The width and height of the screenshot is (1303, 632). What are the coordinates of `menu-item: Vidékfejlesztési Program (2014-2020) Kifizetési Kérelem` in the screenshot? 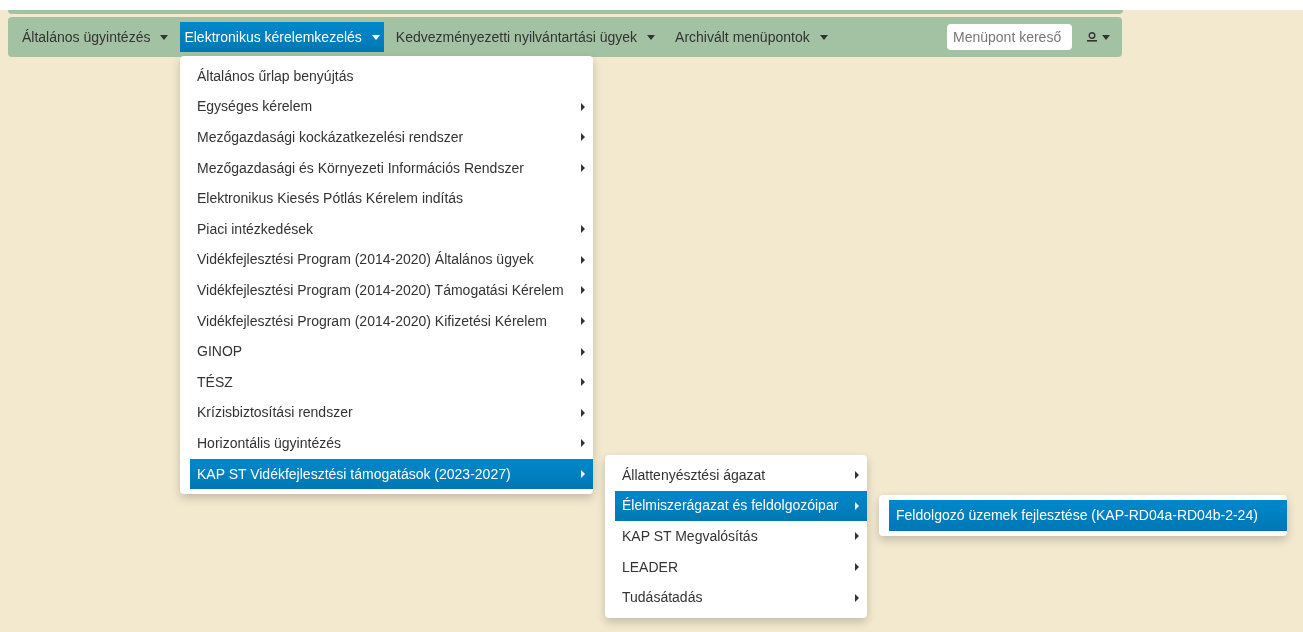 It's located at (391, 321).